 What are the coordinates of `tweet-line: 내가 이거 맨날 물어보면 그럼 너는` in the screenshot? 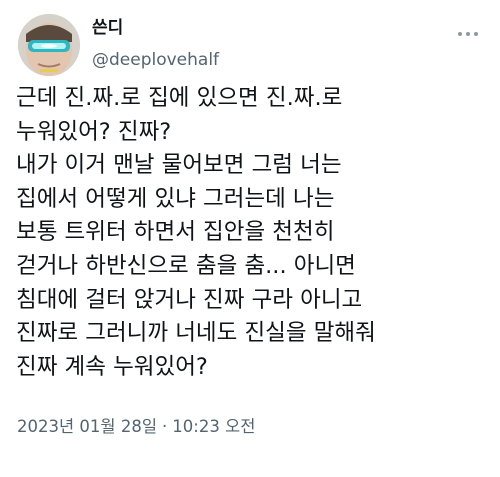 It's located at (179, 165).